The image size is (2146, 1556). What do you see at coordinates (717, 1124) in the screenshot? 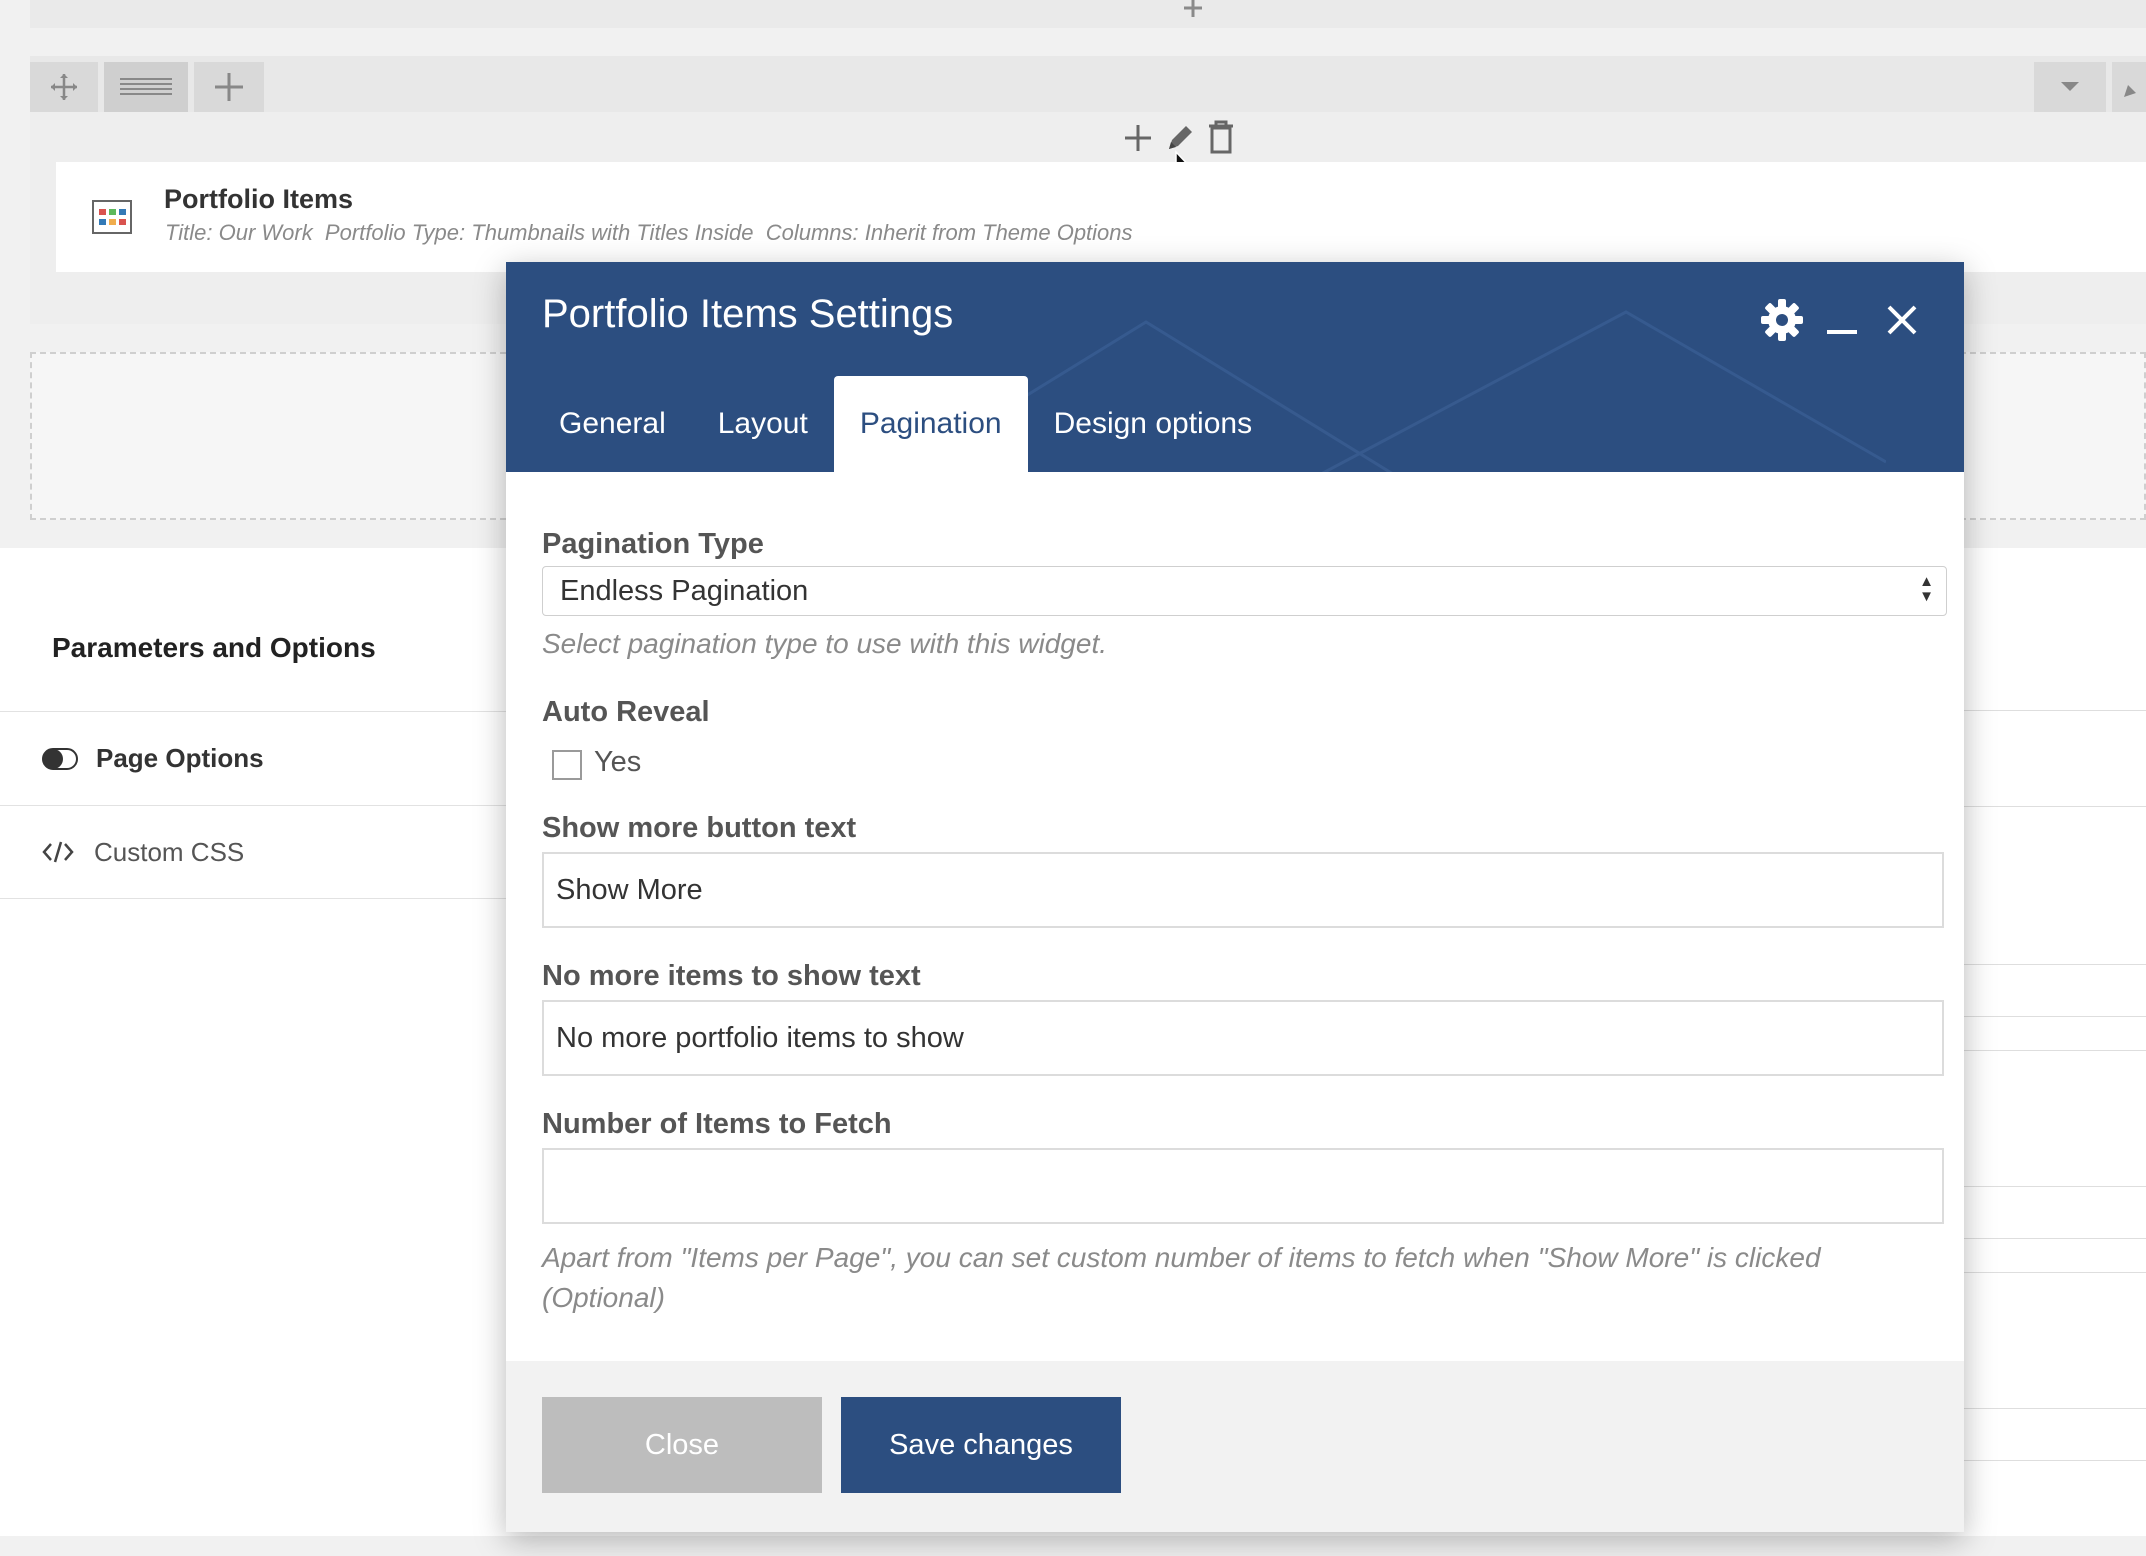
I see `items-fetch-label: Number of Items to Fetch` at bounding box center [717, 1124].